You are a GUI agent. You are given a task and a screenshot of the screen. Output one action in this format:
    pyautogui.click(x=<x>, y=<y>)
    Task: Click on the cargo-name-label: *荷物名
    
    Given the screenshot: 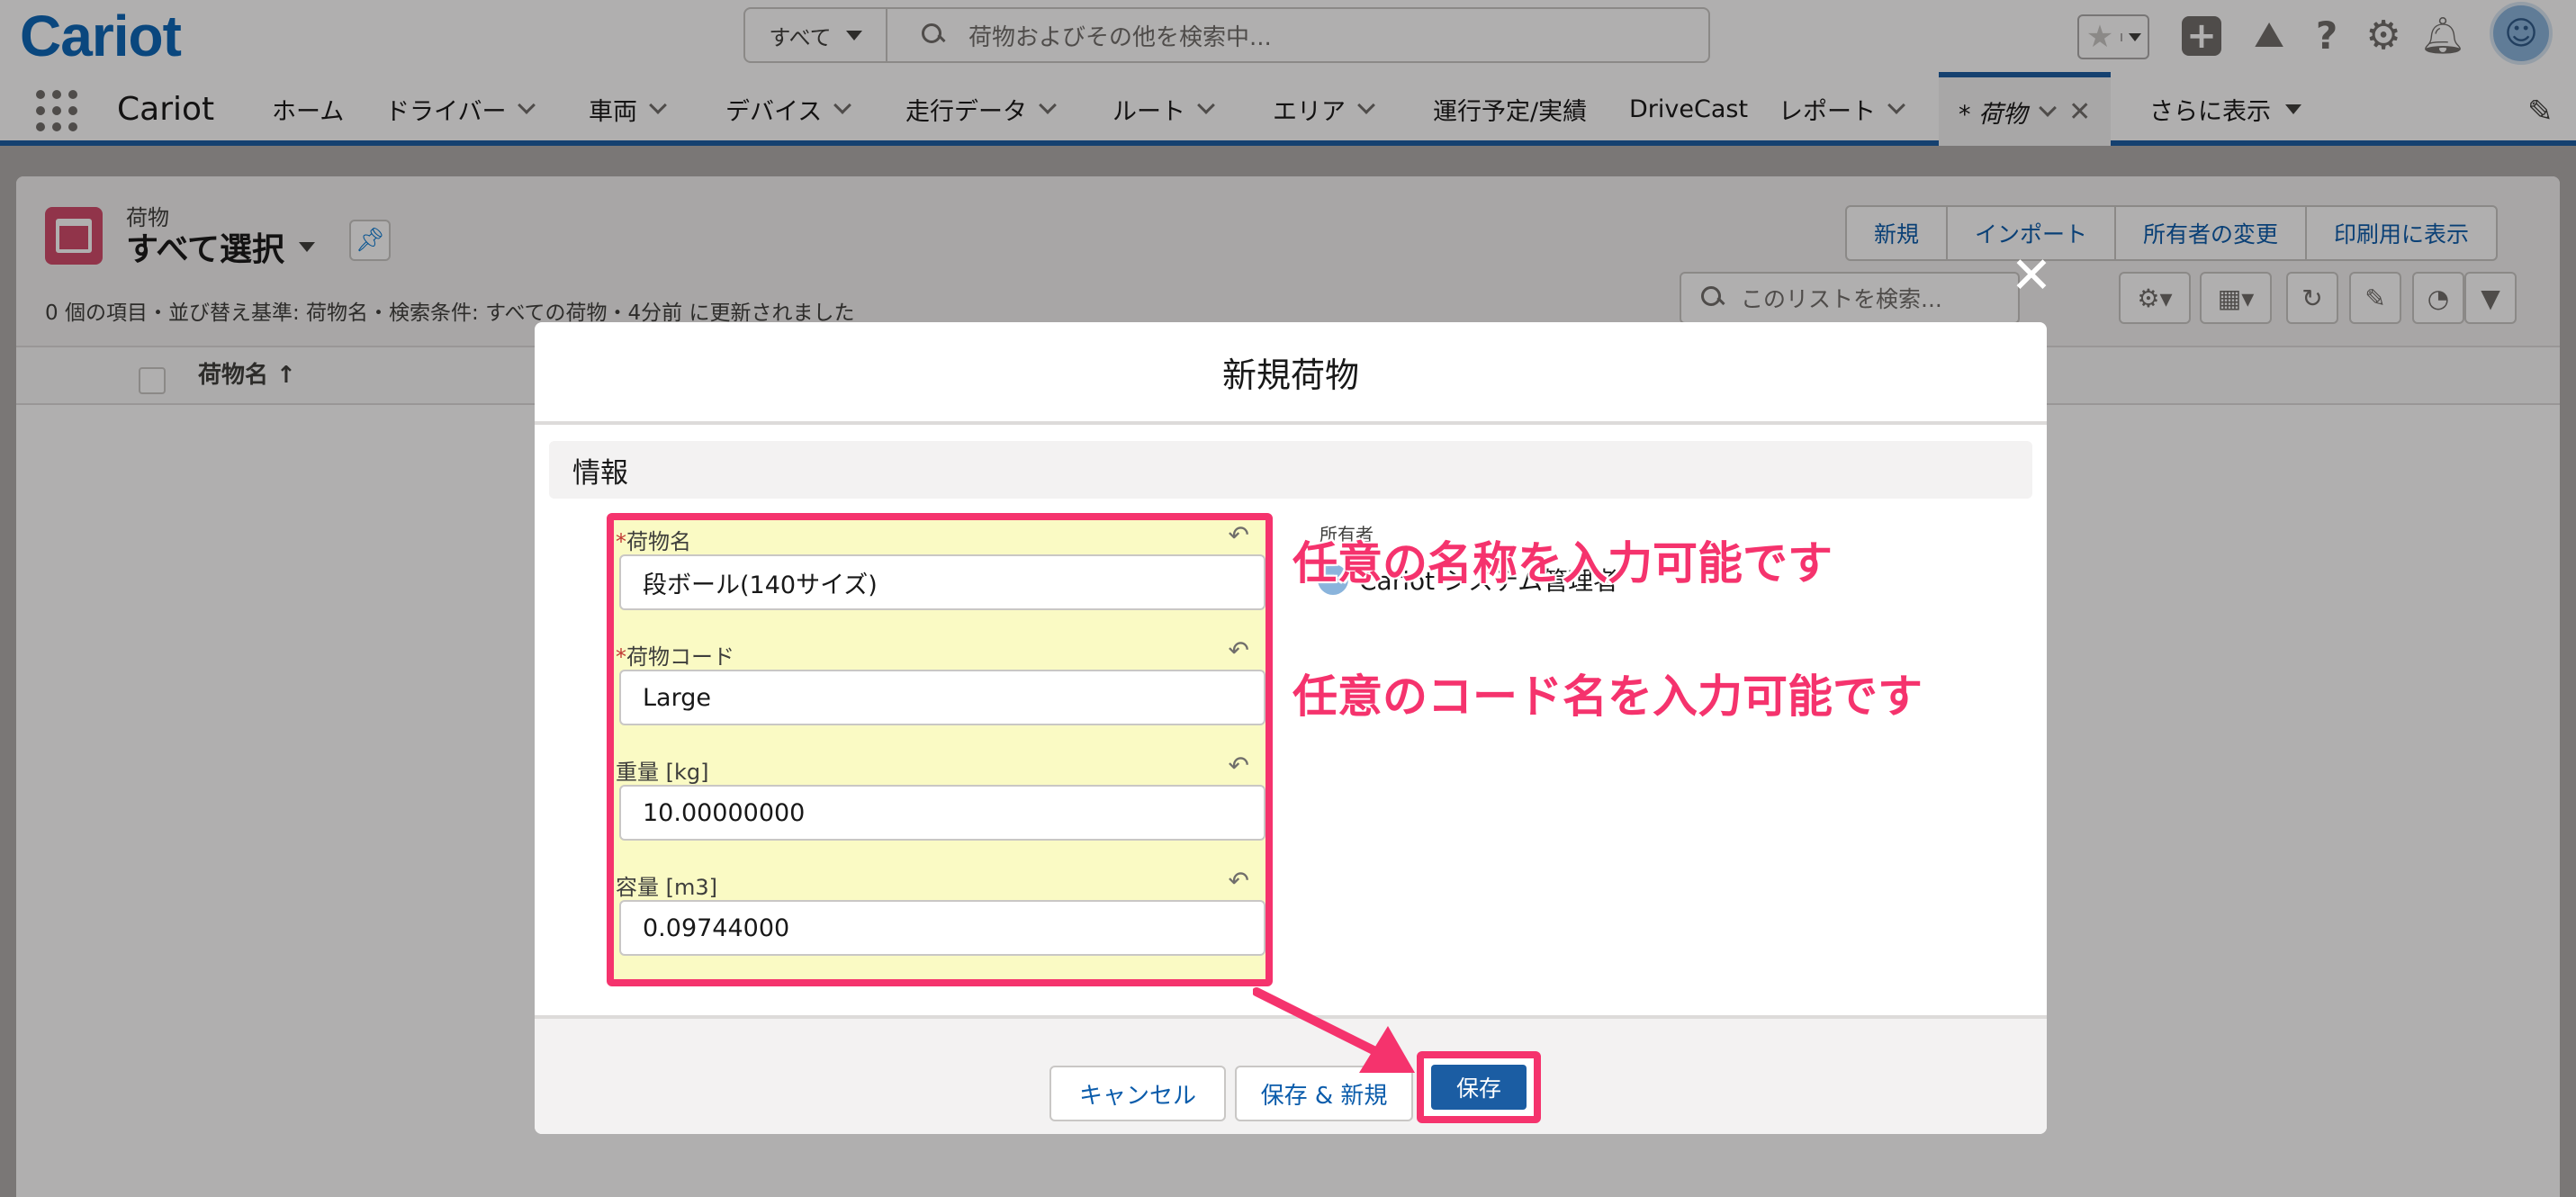 What is the action you would take?
    pyautogui.click(x=653, y=542)
    